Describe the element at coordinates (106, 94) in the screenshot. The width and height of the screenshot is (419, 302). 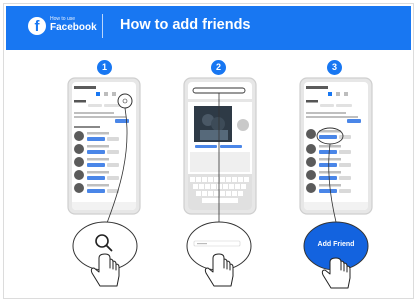
I see `tab-icons-row` at that location.